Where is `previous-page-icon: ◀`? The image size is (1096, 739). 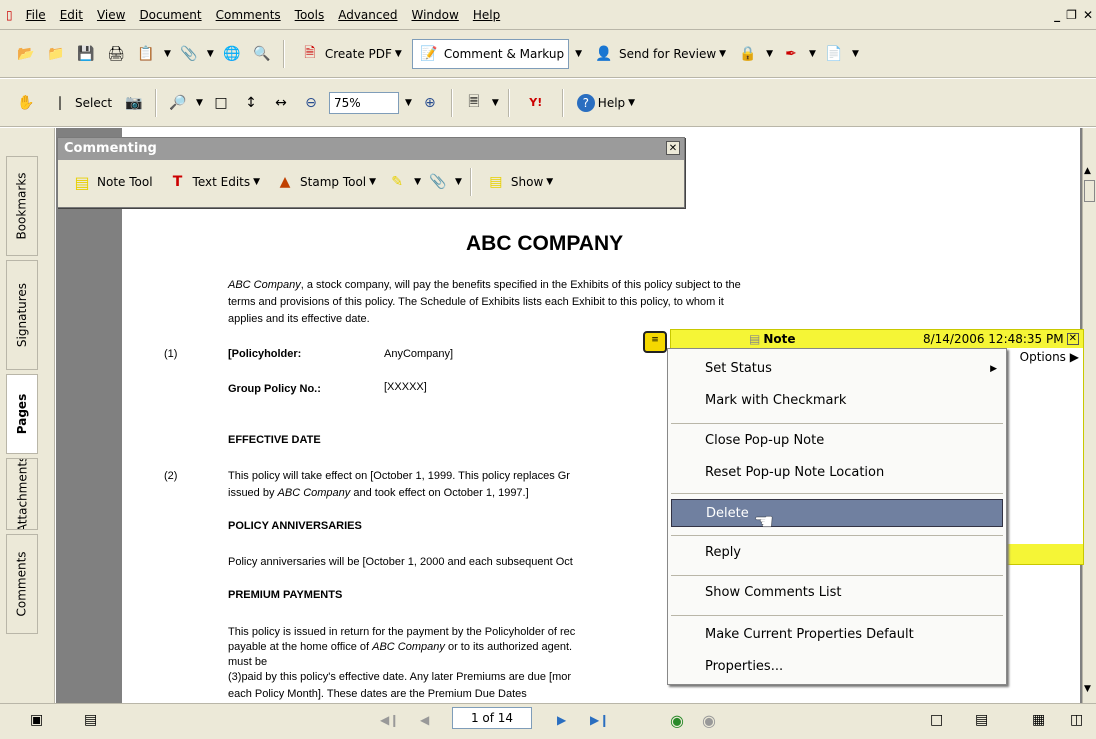 previous-page-icon: ◀ is located at coordinates (424, 720).